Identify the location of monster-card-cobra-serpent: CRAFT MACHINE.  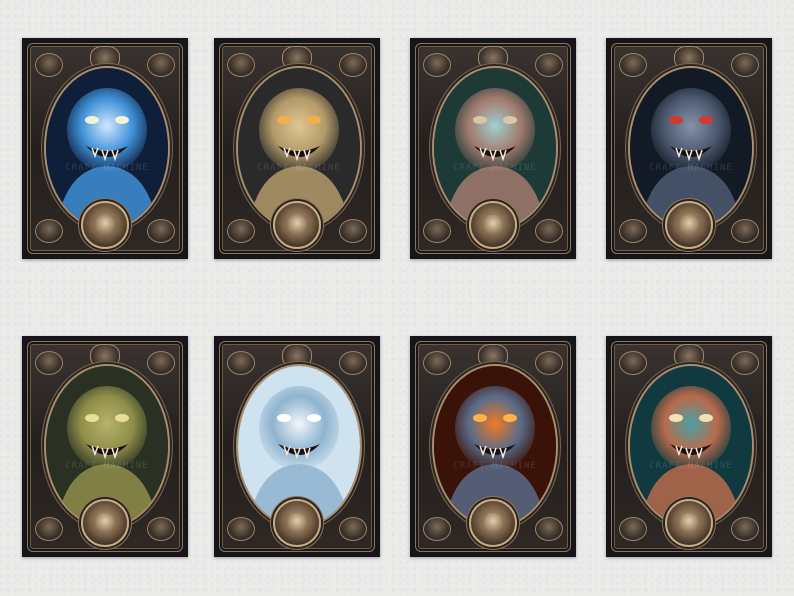
(689, 446).